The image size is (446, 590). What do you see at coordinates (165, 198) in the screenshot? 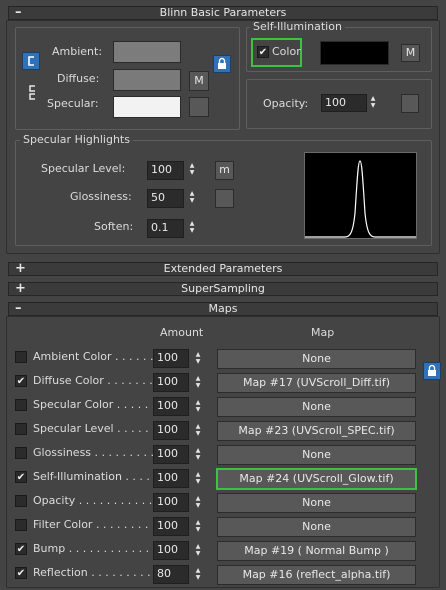
I see `glossiness-field: 50` at bounding box center [165, 198].